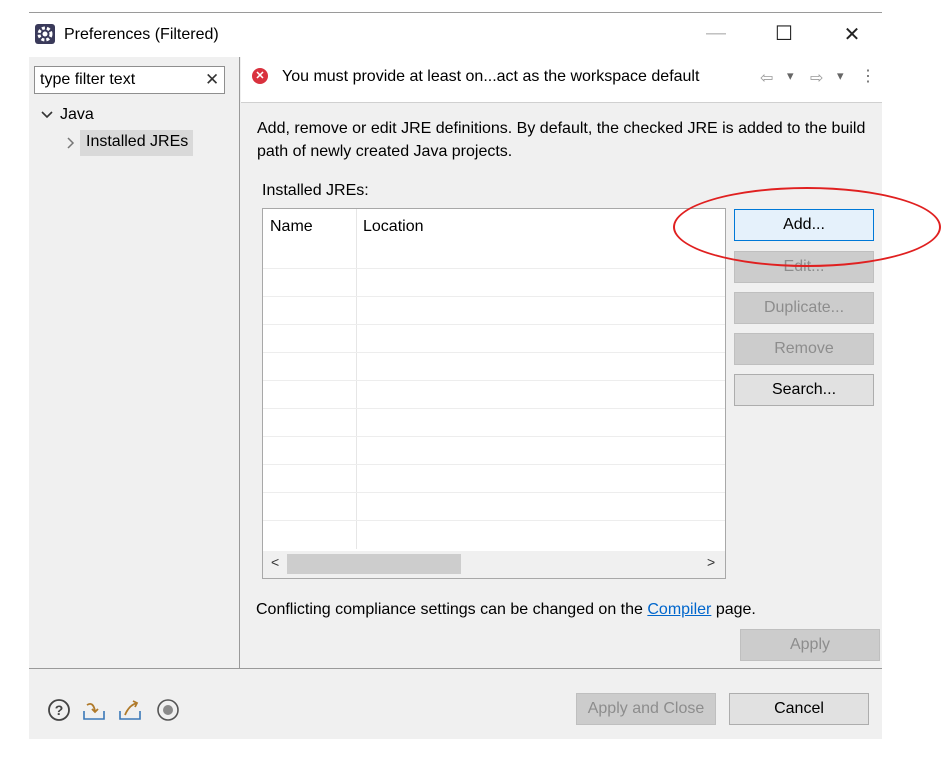  Describe the element at coordinates (784, 33) in the screenshot. I see `maximize-button: ☐` at that location.